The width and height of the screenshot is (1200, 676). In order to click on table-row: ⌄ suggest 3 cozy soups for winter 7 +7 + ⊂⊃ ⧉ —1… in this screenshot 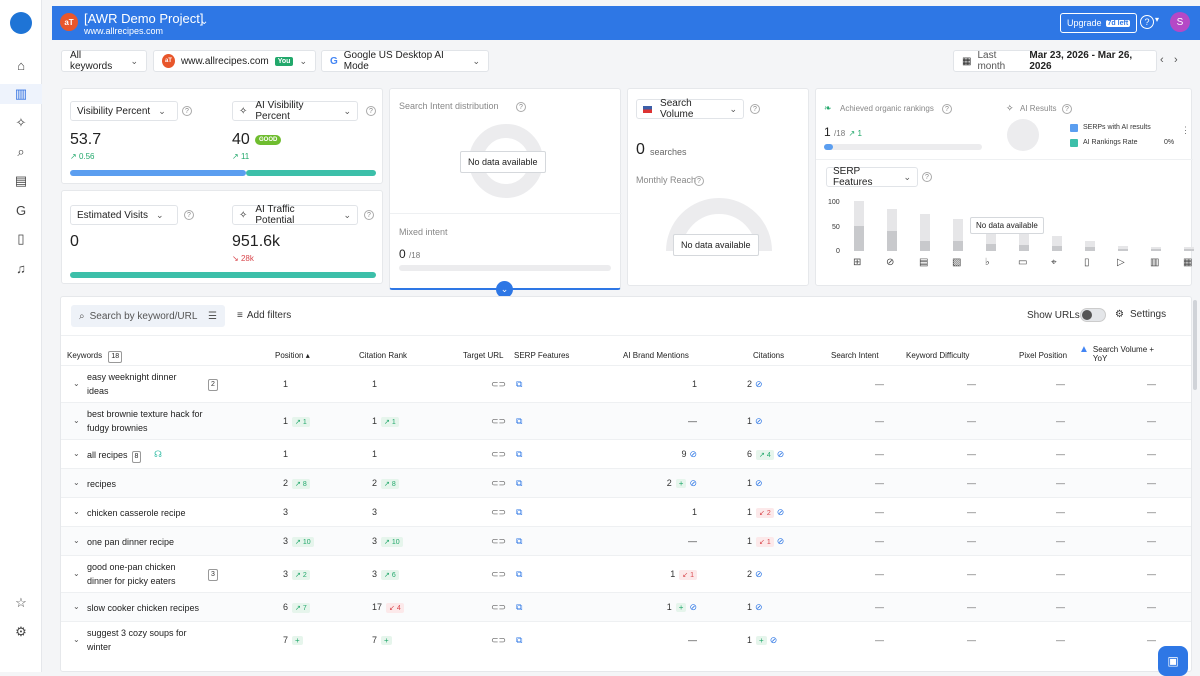, I will do `click(626, 639)`.